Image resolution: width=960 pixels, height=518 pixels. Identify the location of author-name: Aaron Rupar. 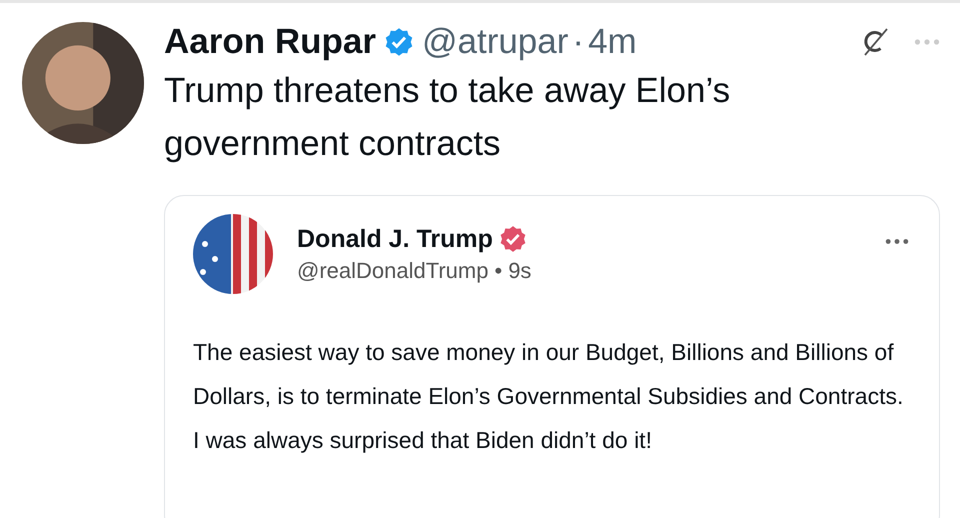
(270, 42).